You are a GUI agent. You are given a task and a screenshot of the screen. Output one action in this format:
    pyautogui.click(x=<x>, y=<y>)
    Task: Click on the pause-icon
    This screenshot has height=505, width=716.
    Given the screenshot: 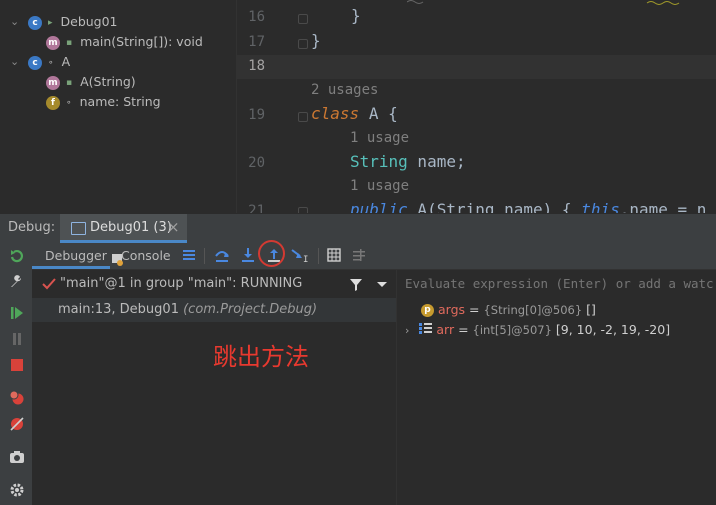 What is the action you would take?
    pyautogui.click(x=17, y=339)
    